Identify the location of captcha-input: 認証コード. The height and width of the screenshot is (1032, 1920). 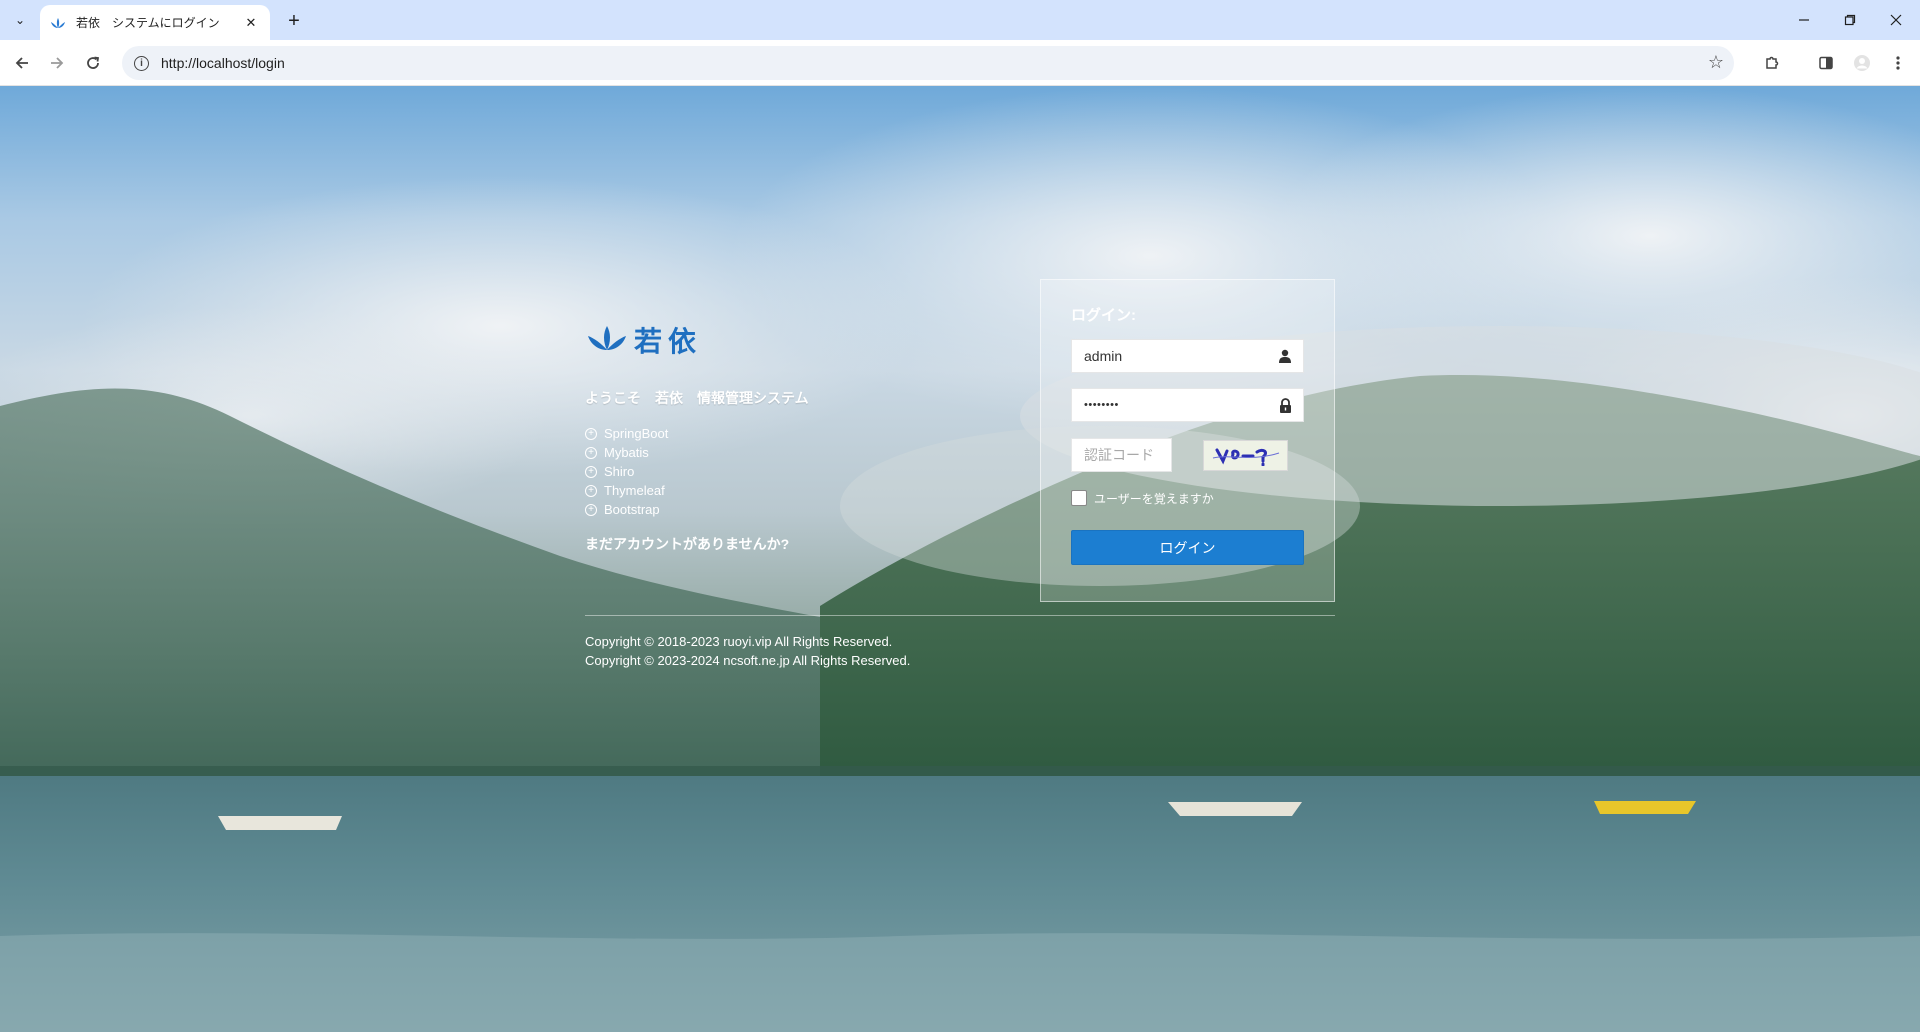
(1121, 455).